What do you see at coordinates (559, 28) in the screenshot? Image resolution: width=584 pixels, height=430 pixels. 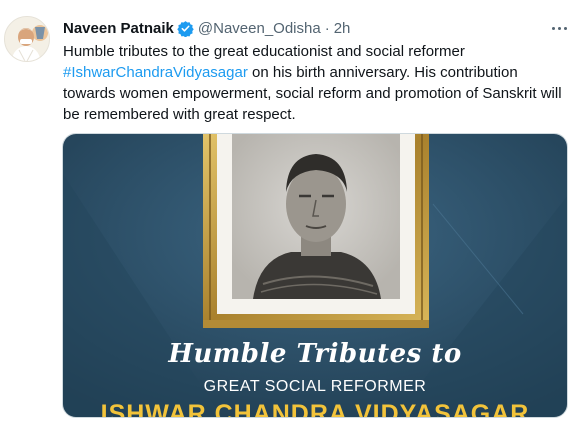 I see `more-options-icon` at bounding box center [559, 28].